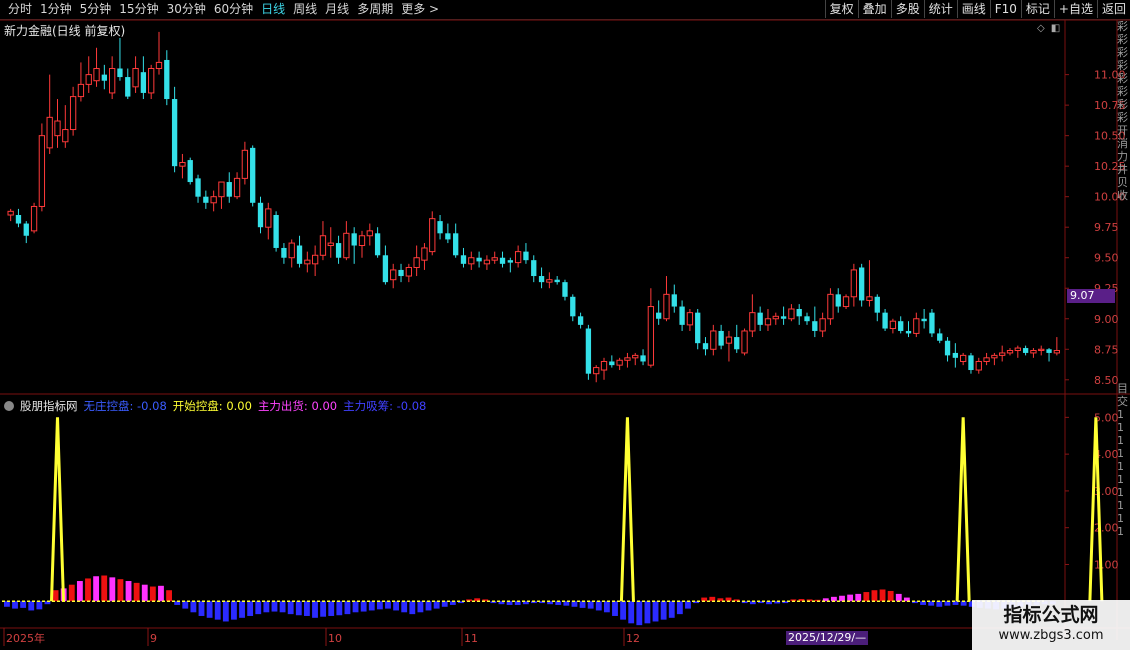 Image resolution: width=1130 pixels, height=650 pixels. Describe the element at coordinates (297, 406) in the screenshot. I see `indicator-legend-item-2: 主力出货: 0.00` at that location.